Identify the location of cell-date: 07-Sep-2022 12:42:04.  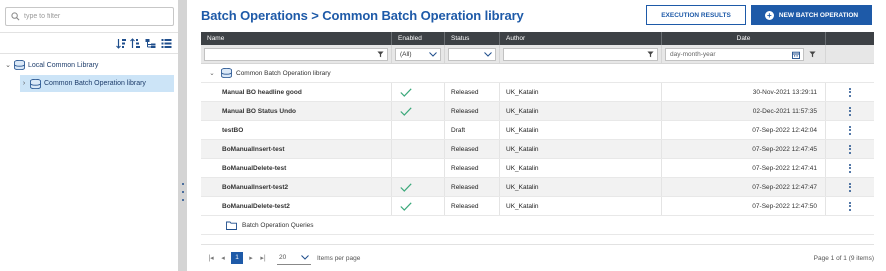
(744, 130).